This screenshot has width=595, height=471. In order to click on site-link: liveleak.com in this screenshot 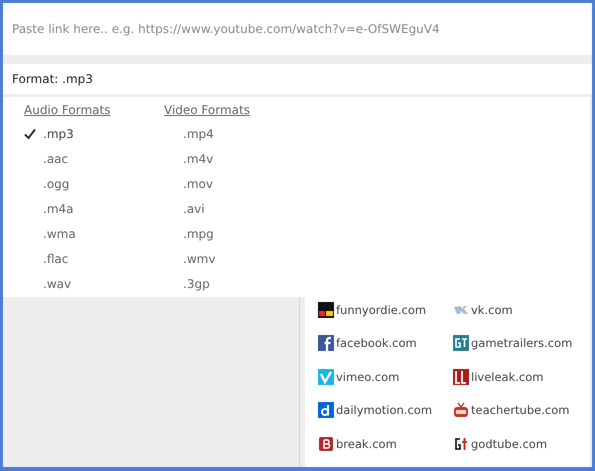, I will do `click(507, 377)`.